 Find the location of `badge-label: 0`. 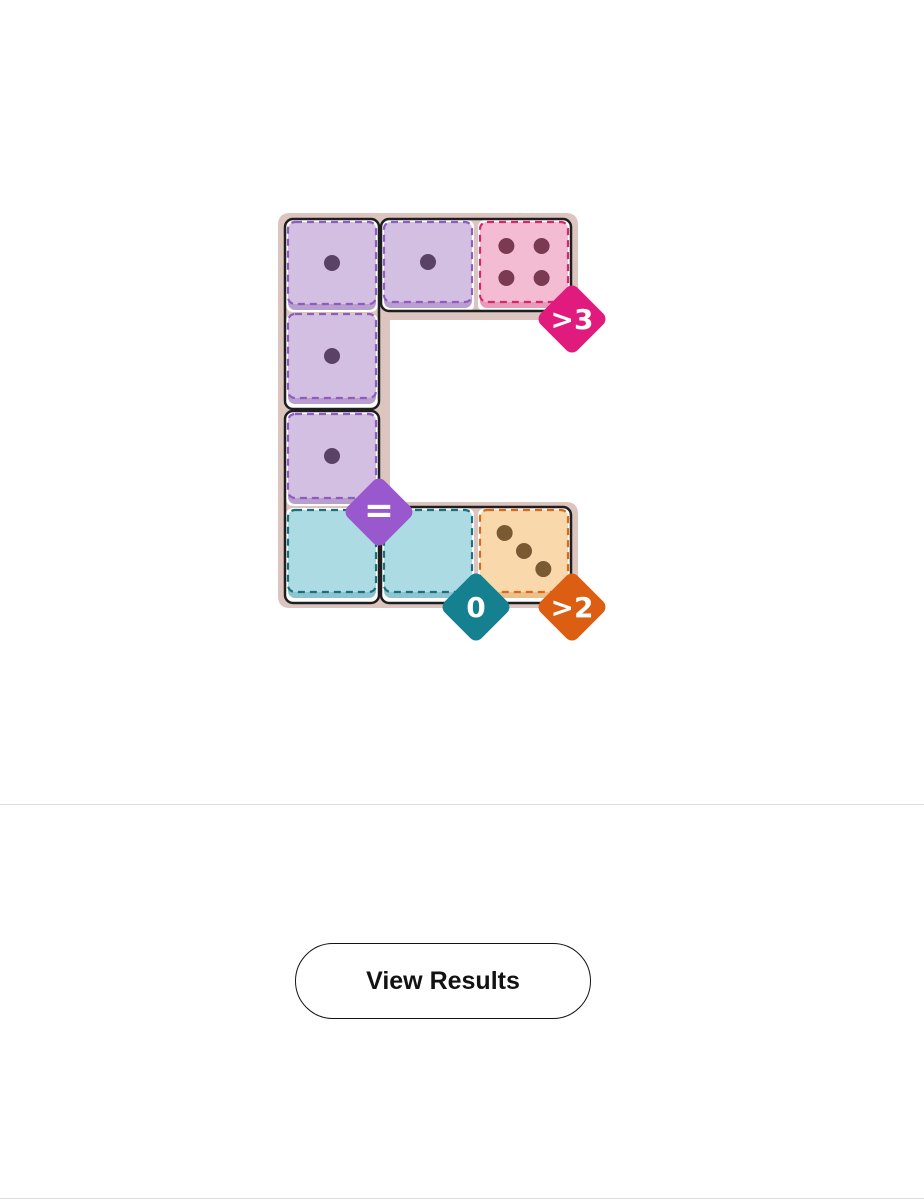

badge-label: 0 is located at coordinates (475, 607).